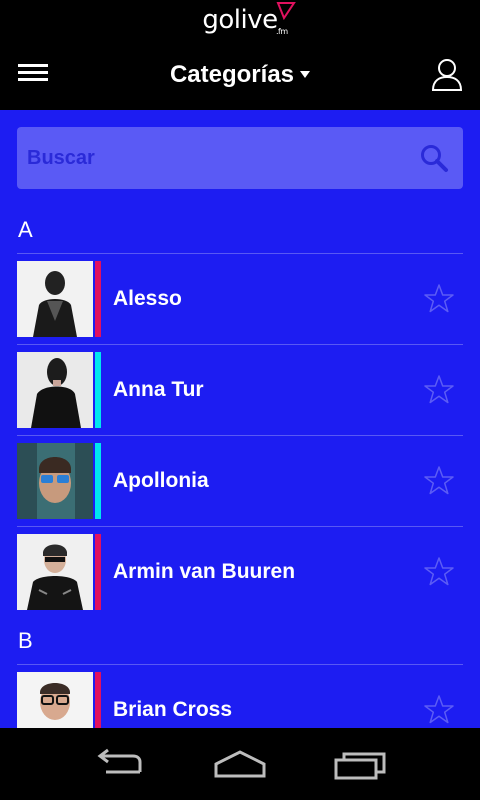  What do you see at coordinates (286, 10) in the screenshot?
I see `logo-triangle-icon` at bounding box center [286, 10].